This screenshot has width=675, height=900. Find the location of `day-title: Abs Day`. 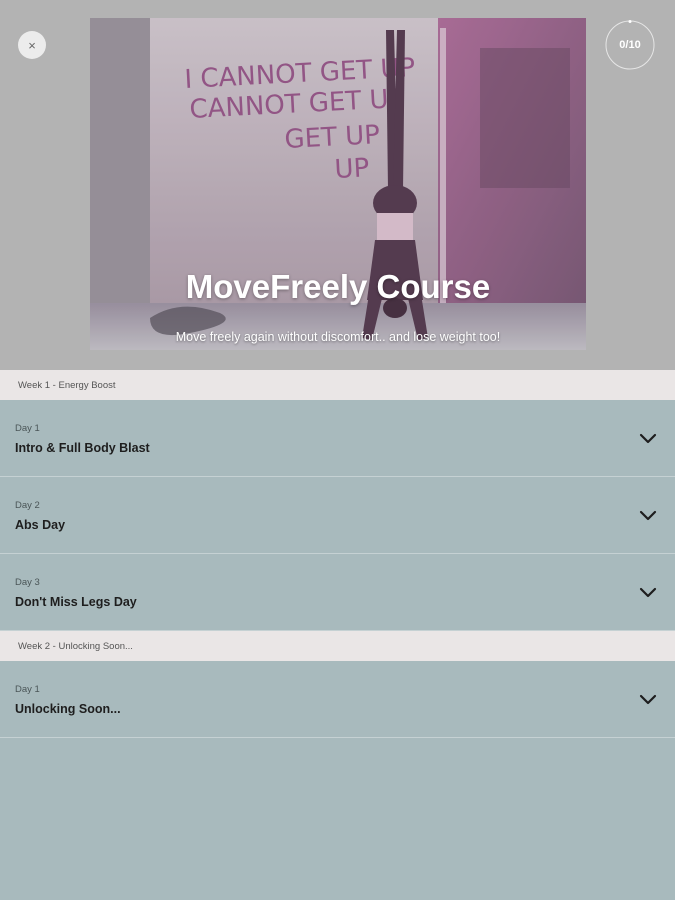

day-title: Abs Day is located at coordinates (40, 525).